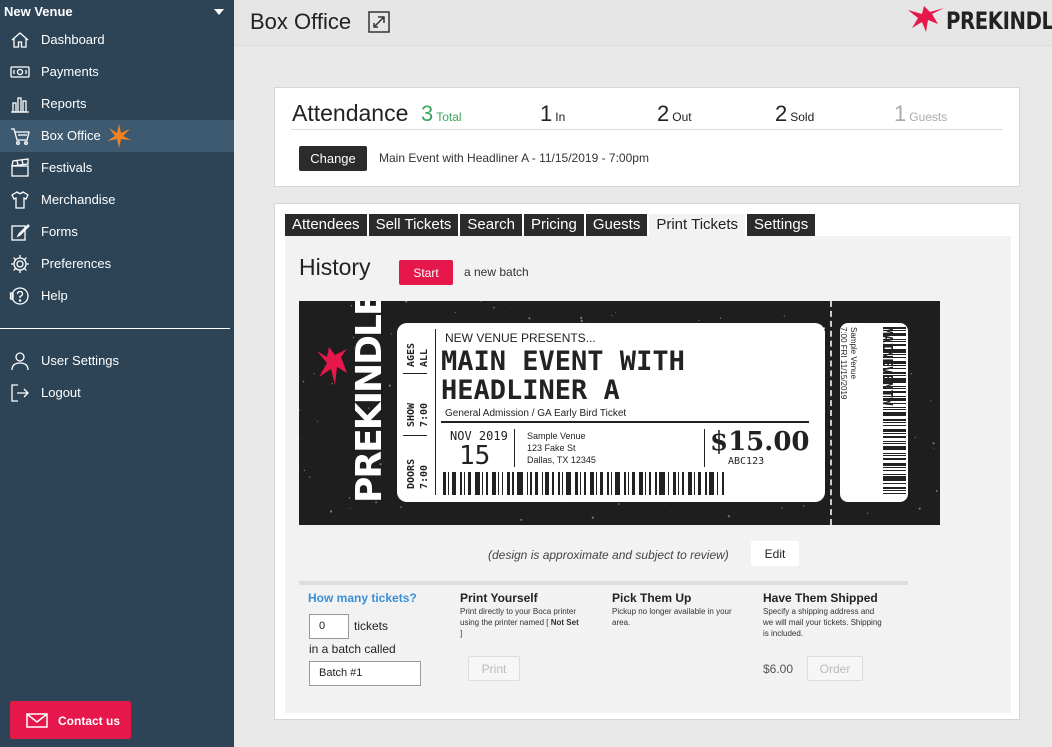 The height and width of the screenshot is (747, 1052). Describe the element at coordinates (514, 448) in the screenshot. I see `ticket-divider` at that location.